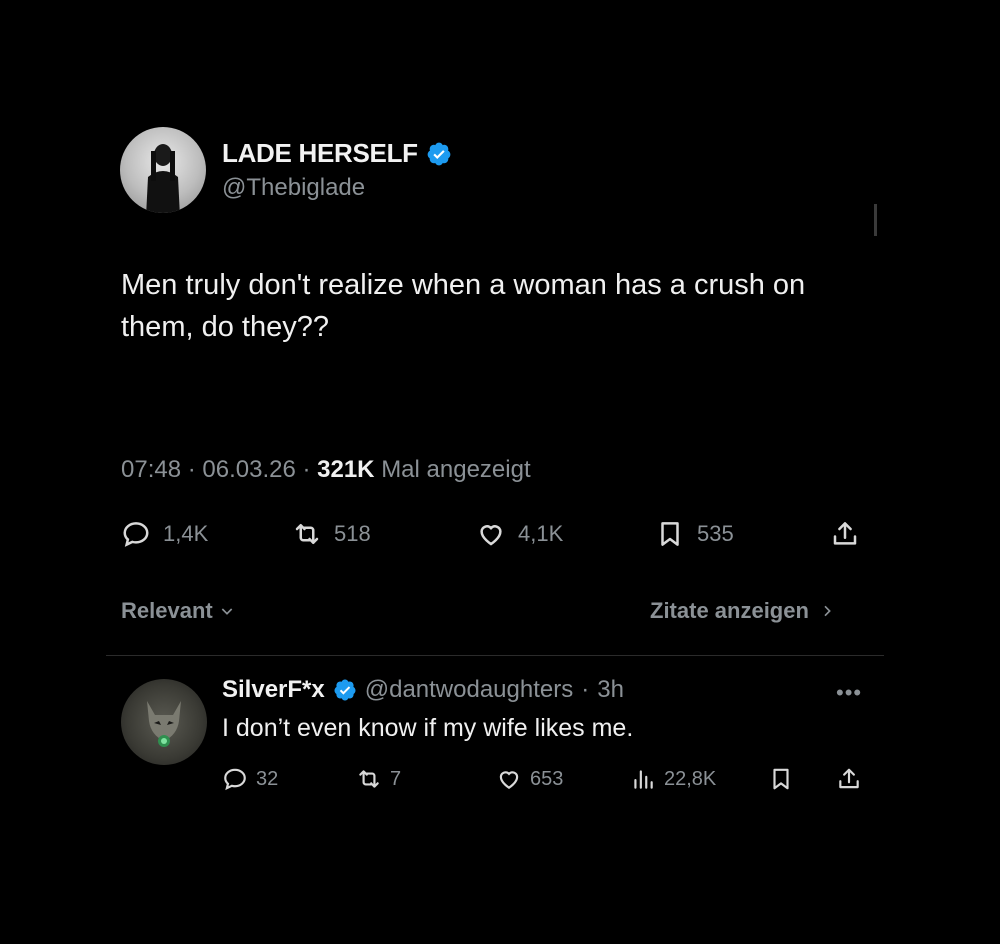 The height and width of the screenshot is (944, 1000). I want to click on reply-share-button, so click(849, 779).